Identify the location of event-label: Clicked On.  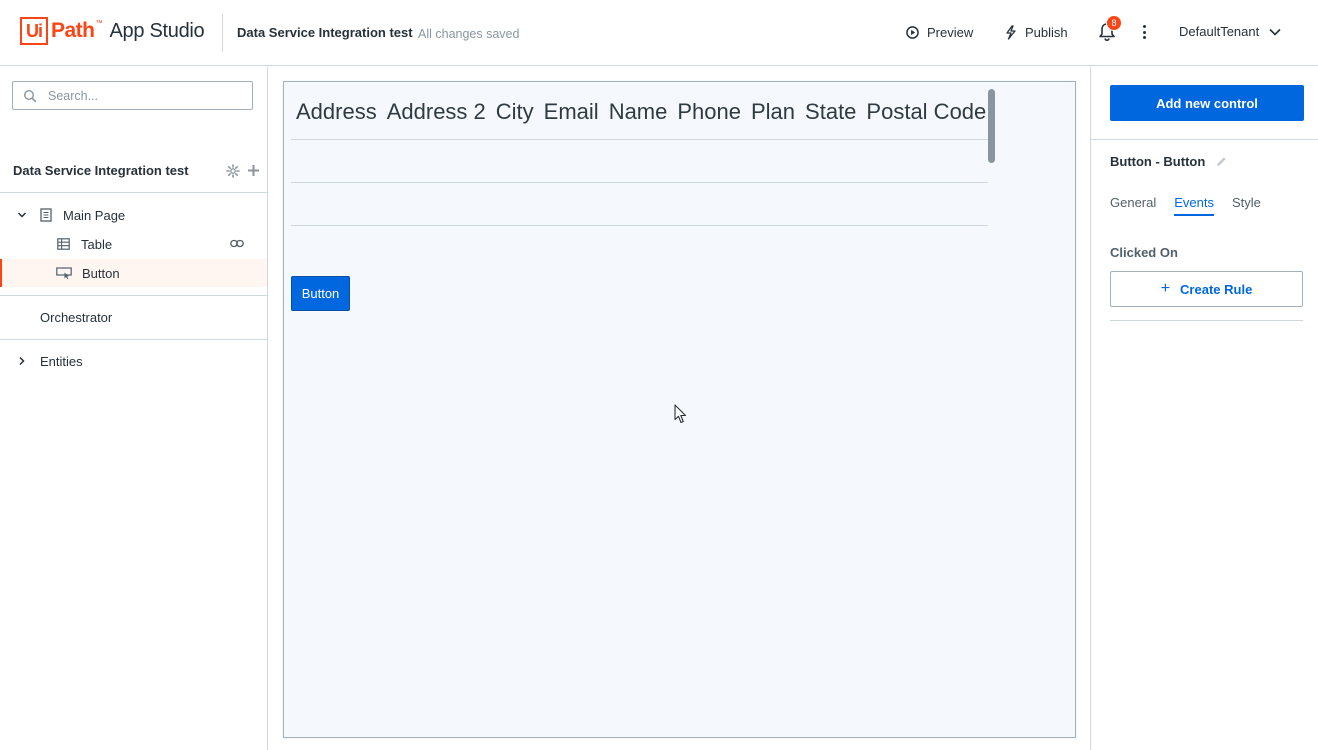
(1144, 252).